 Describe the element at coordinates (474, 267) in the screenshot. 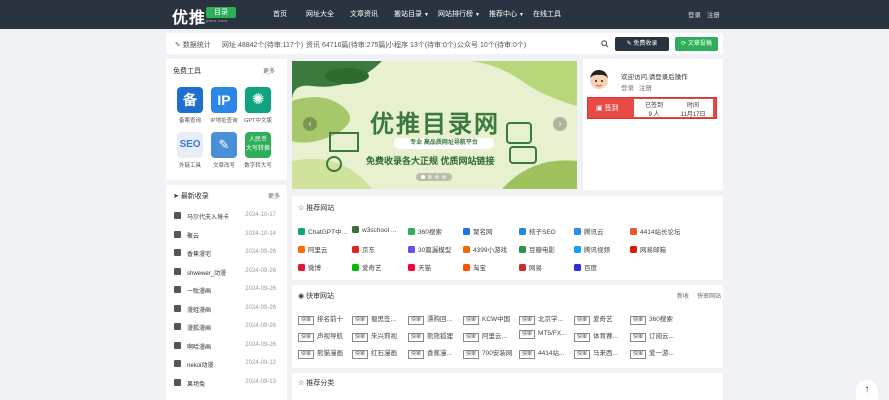

I see `recommend-site: 淘宝` at that location.